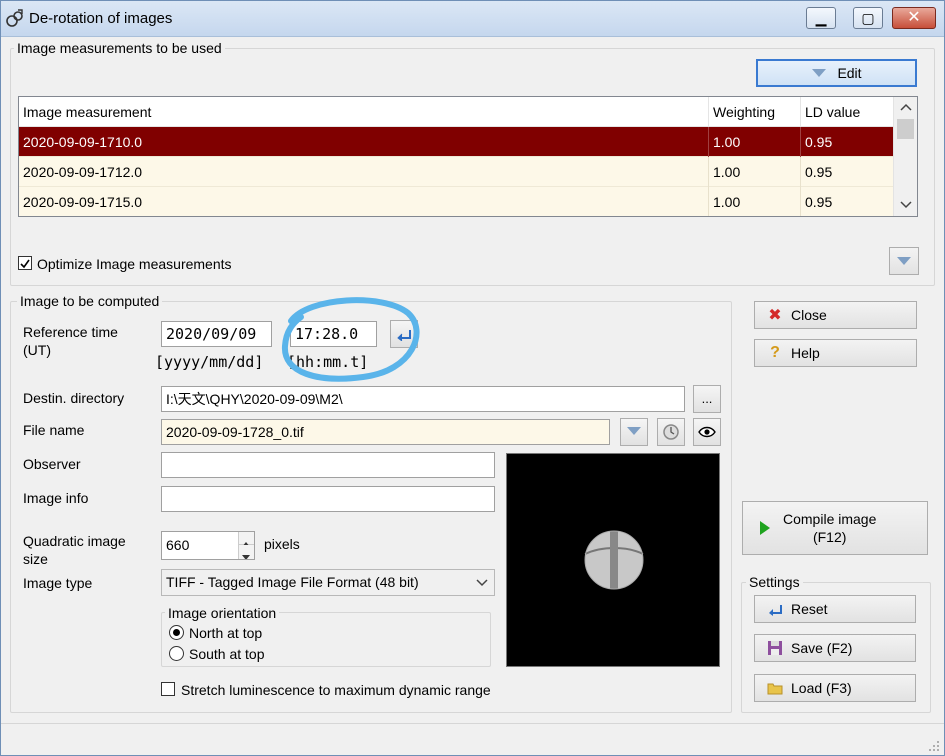 Image resolution: width=945 pixels, height=756 pixels. I want to click on optimize-label: Optimize Image measurements, so click(134, 264).